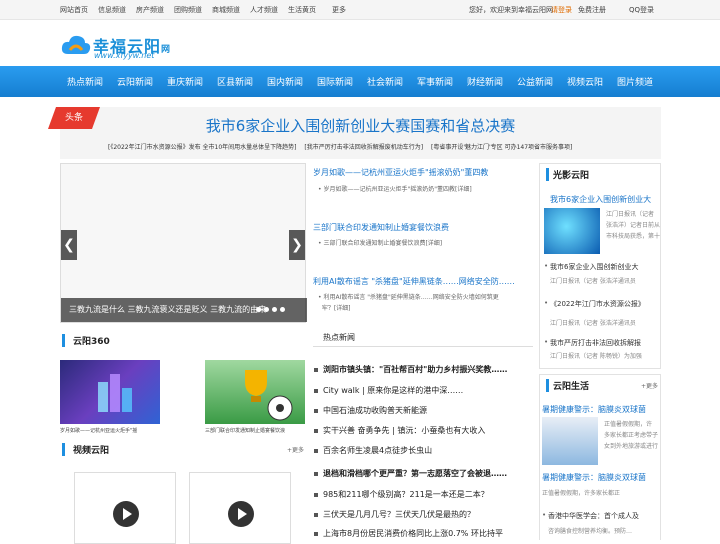 The width and height of the screenshot is (720, 544). What do you see at coordinates (585, 81) in the screenshot?
I see `nav-video: 视频云阳` at bounding box center [585, 81].